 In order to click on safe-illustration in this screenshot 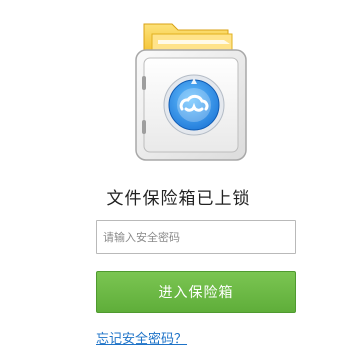, I will do `click(191, 89)`.